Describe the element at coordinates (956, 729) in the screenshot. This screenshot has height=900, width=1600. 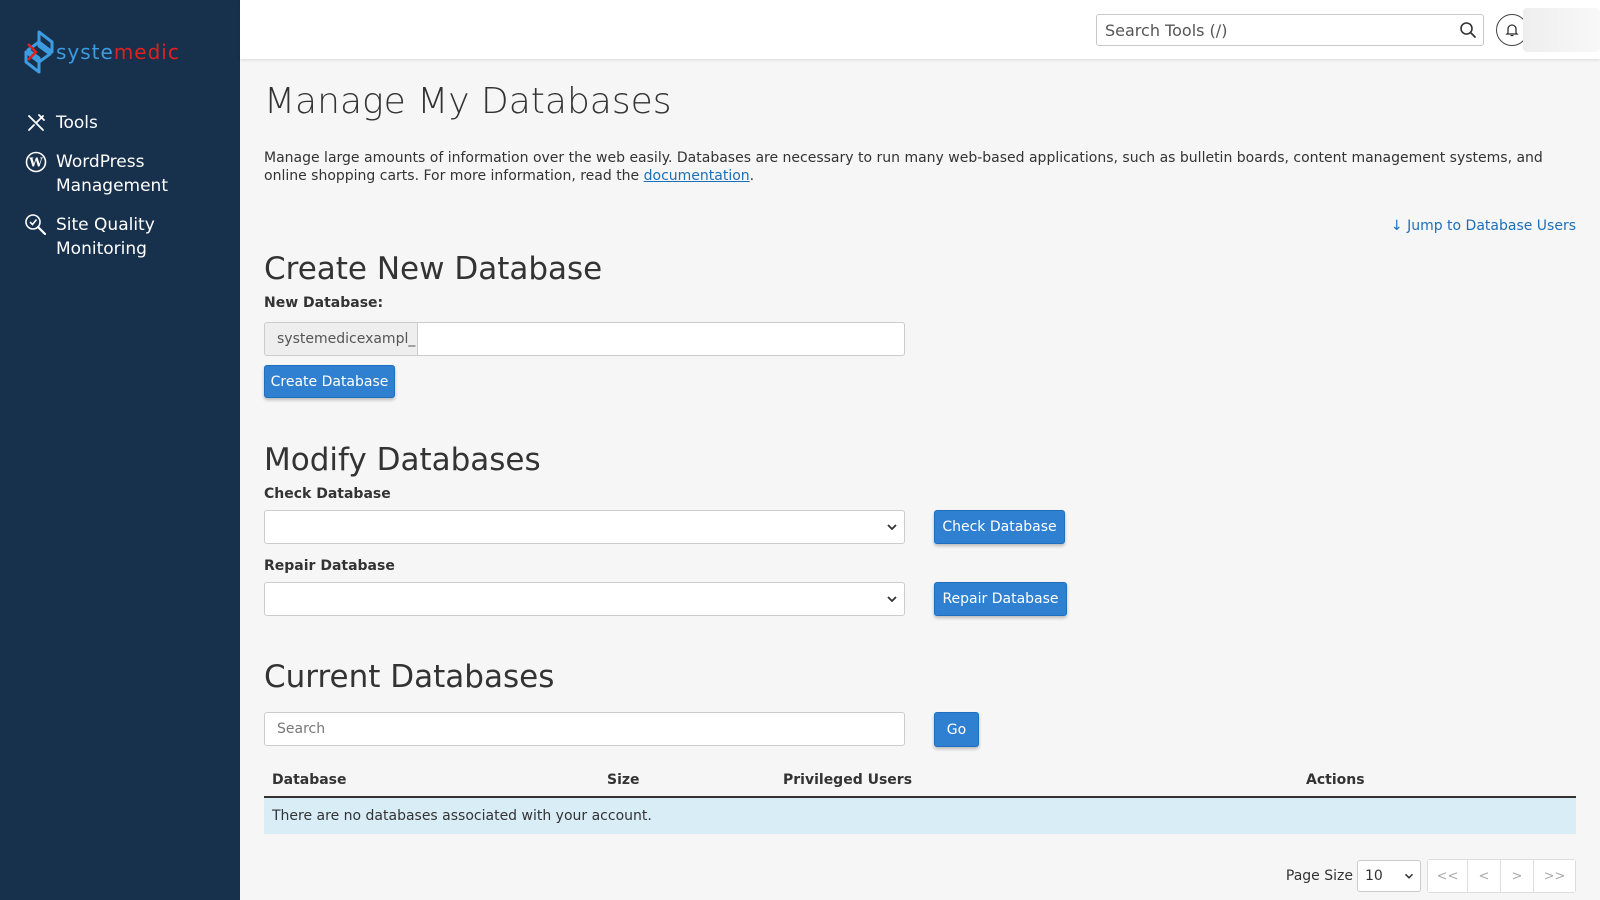
I see `go-button: Go` at that location.